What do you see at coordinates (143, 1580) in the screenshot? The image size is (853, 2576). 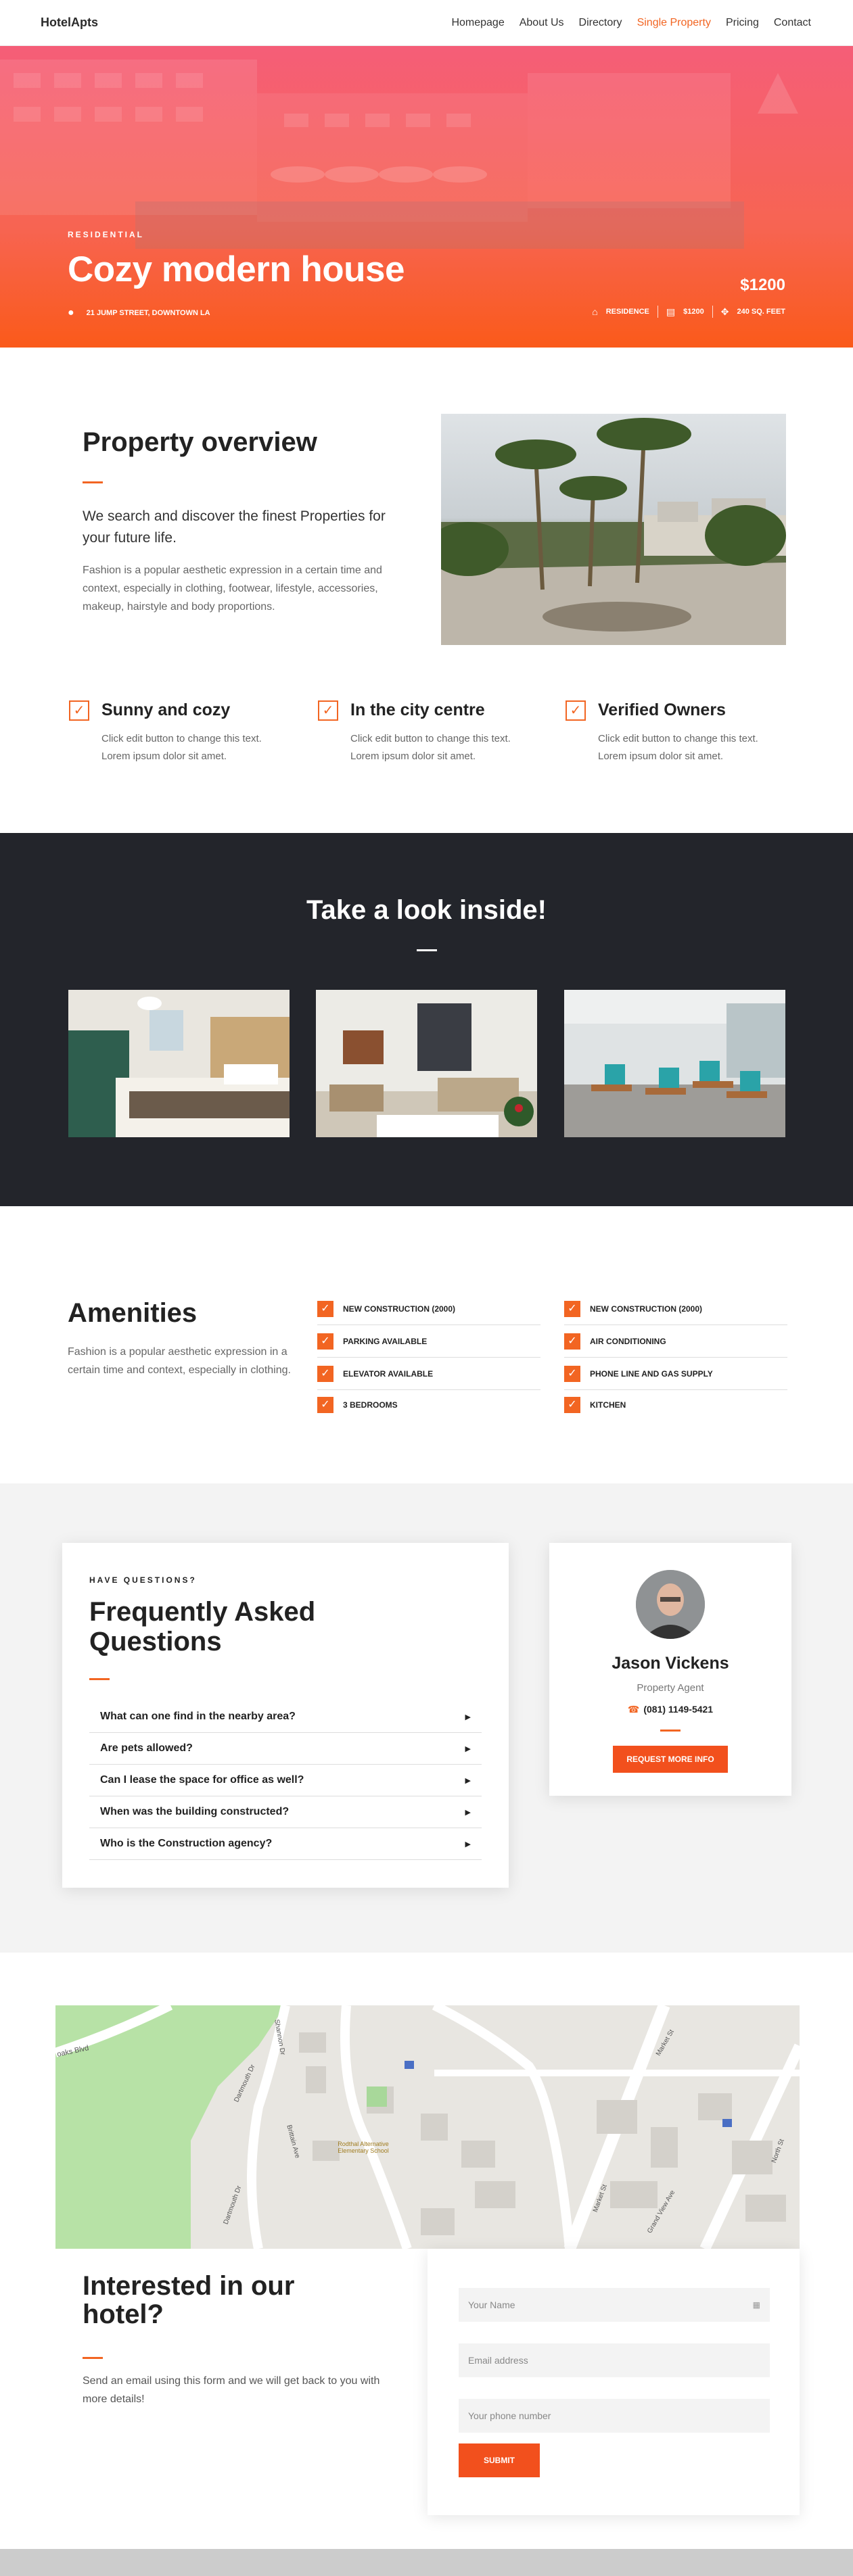 I see `faq-tagline: HAVE QUESTIONS?` at bounding box center [143, 1580].